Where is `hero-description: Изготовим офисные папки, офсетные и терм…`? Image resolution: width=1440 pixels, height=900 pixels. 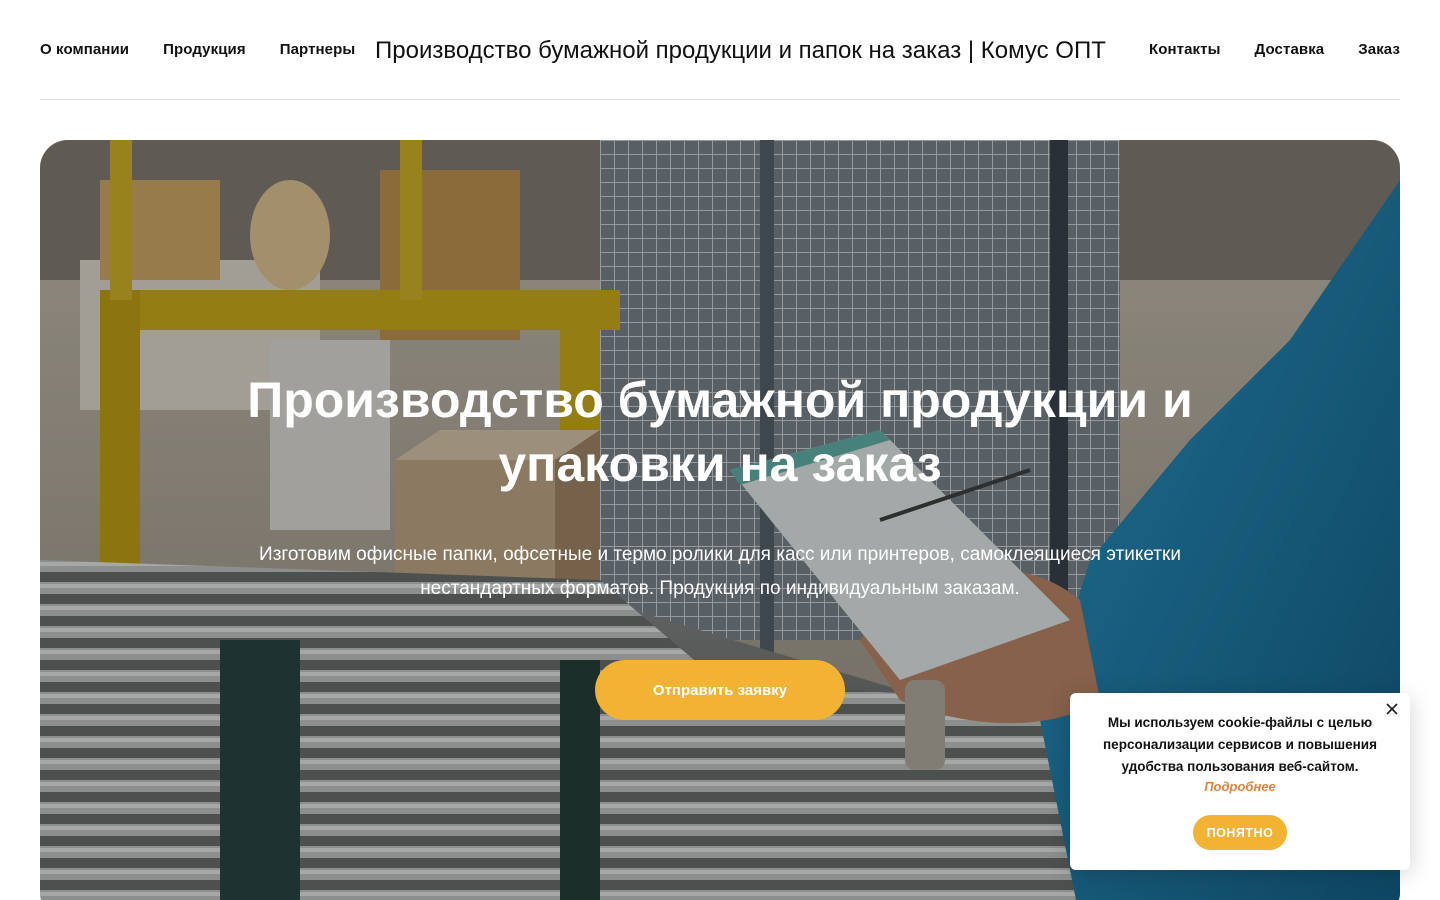 hero-description: Изготовим офисные папки, офсетные и терм… is located at coordinates (720, 571).